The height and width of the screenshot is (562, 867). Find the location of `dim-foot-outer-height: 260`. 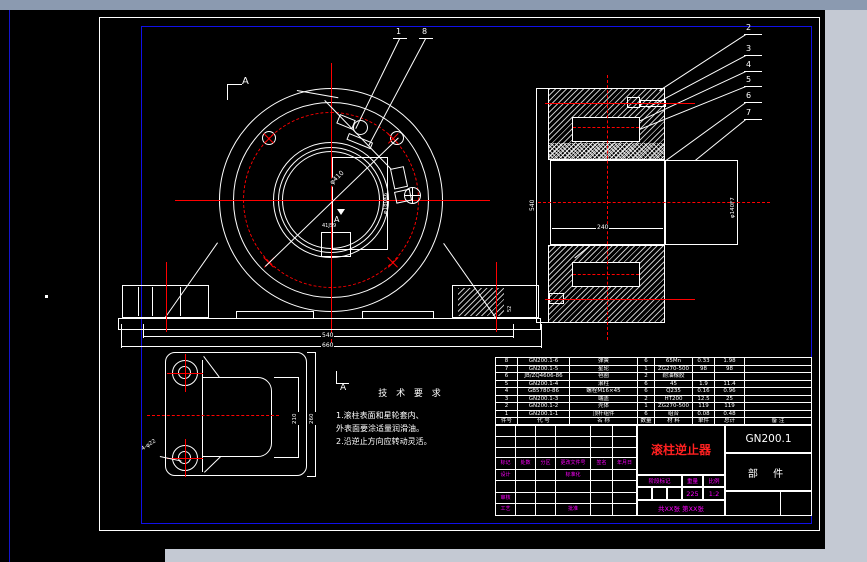

dim-foot-outer-height: 260 is located at coordinates (312, 418).